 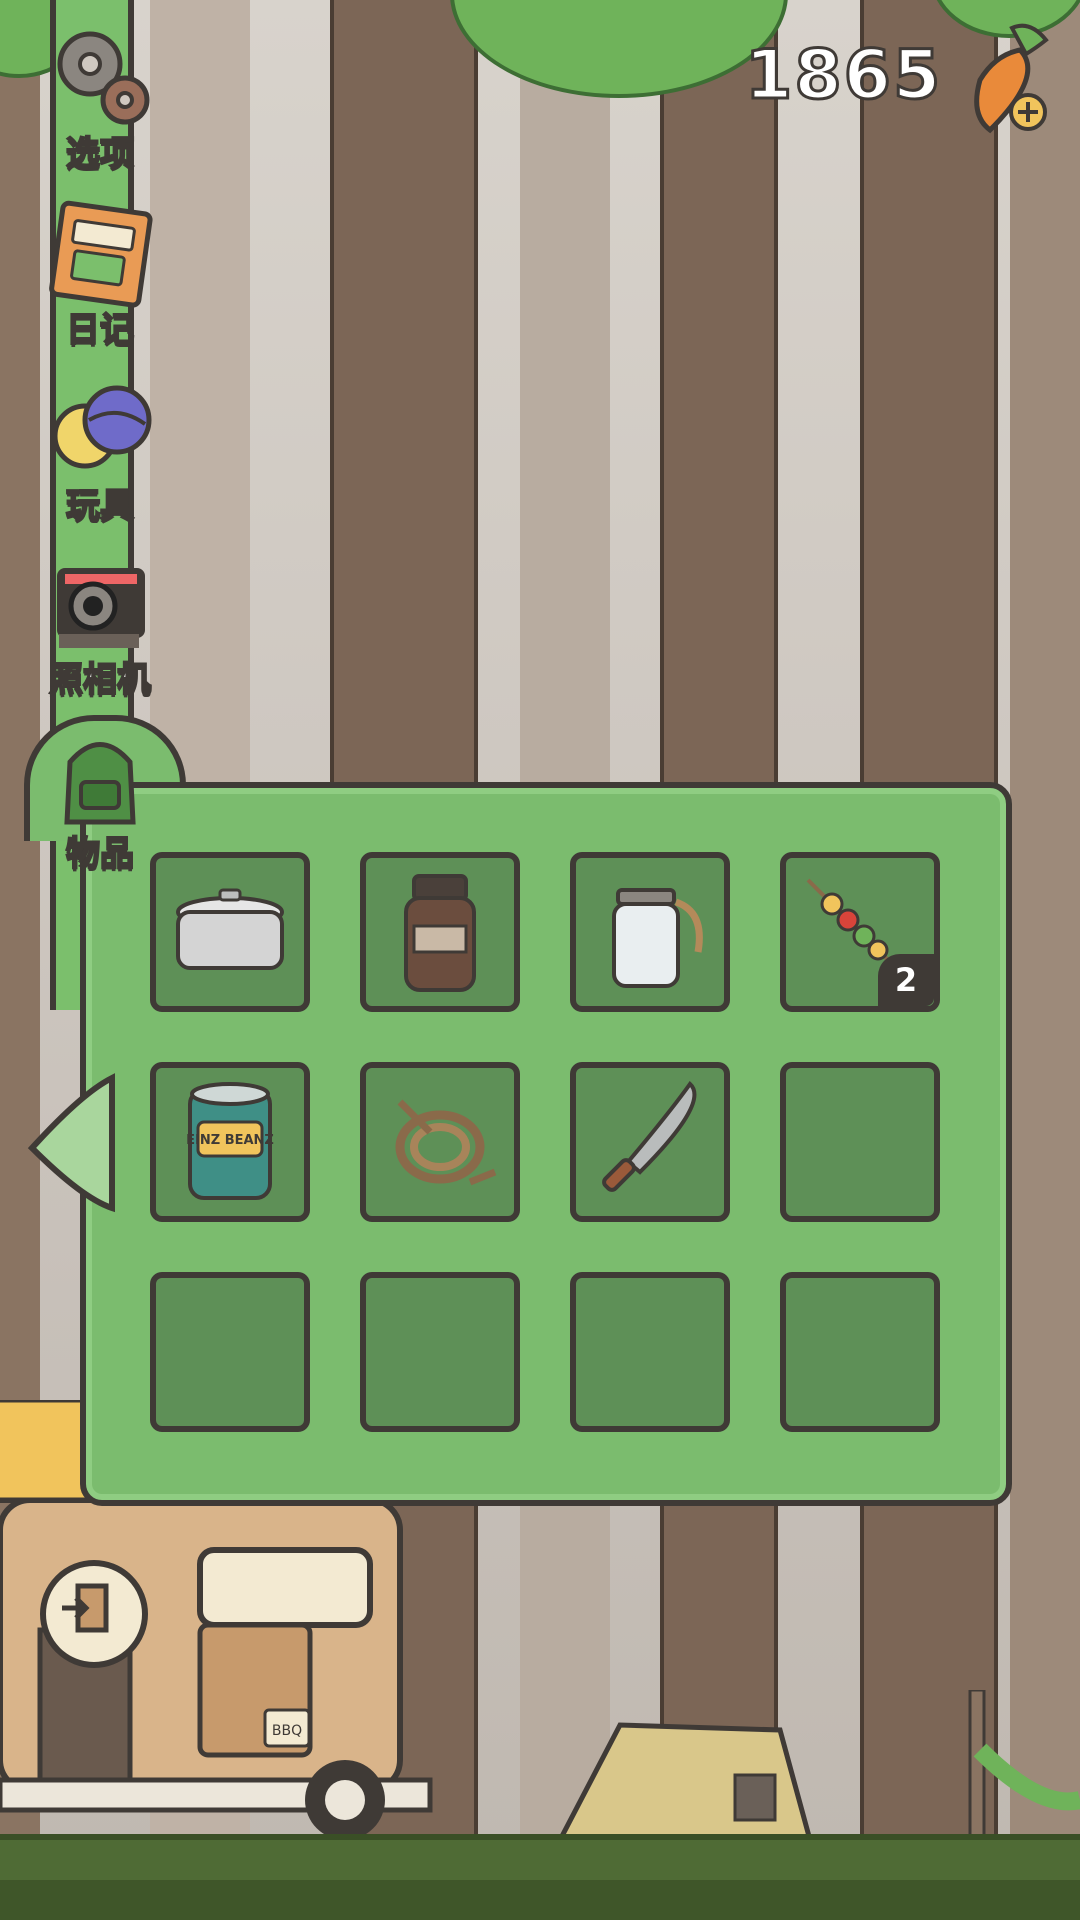 What do you see at coordinates (1045, 960) in the screenshot?
I see `tree-trunk` at bounding box center [1045, 960].